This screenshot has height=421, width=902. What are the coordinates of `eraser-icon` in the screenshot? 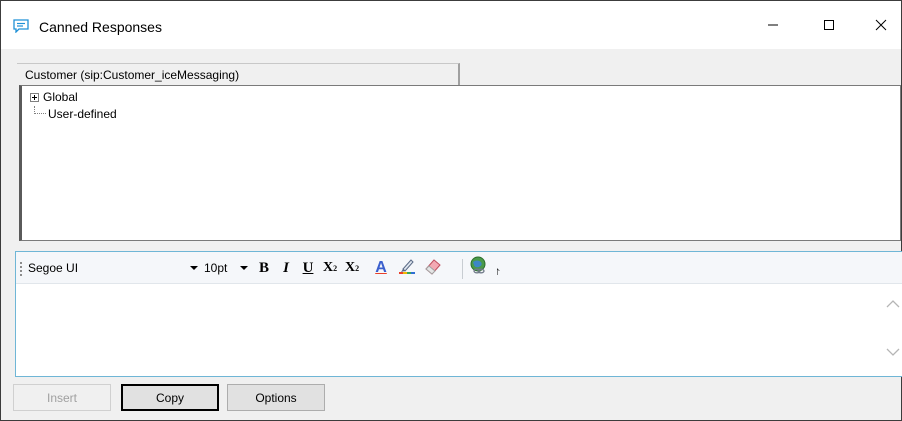 It's located at (433, 268).